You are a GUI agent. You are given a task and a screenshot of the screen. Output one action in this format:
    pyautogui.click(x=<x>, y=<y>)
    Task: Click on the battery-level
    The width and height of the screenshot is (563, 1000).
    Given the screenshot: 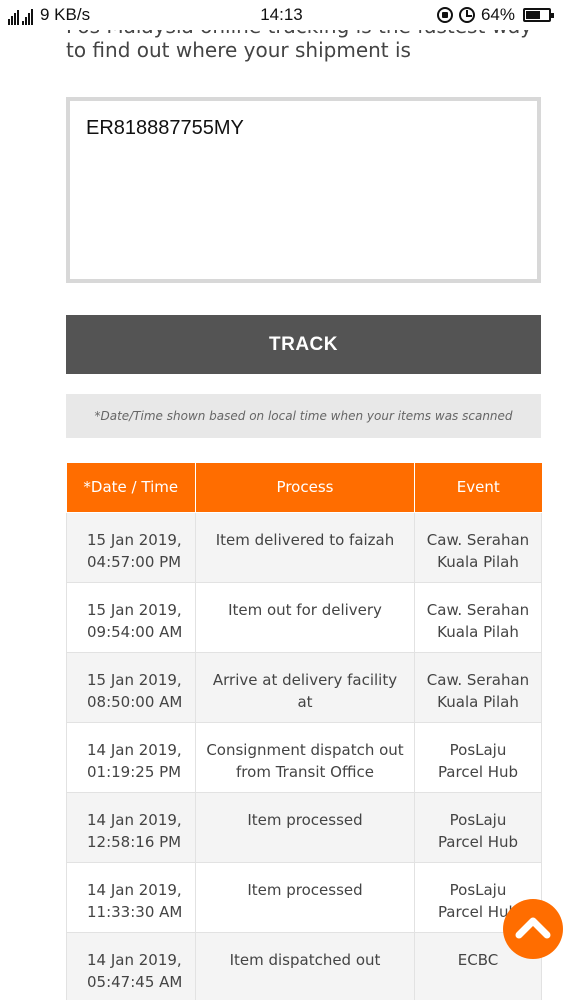 What is the action you would take?
    pyautogui.click(x=533, y=15)
    